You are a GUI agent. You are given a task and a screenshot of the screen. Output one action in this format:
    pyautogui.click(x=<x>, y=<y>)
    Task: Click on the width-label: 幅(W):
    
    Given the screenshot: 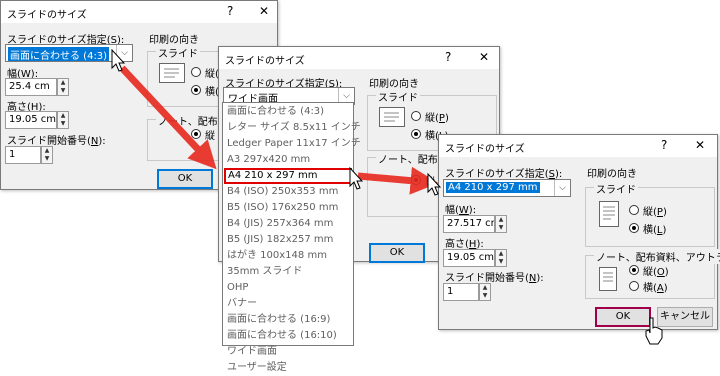 What is the action you would take?
    pyautogui.click(x=461, y=210)
    